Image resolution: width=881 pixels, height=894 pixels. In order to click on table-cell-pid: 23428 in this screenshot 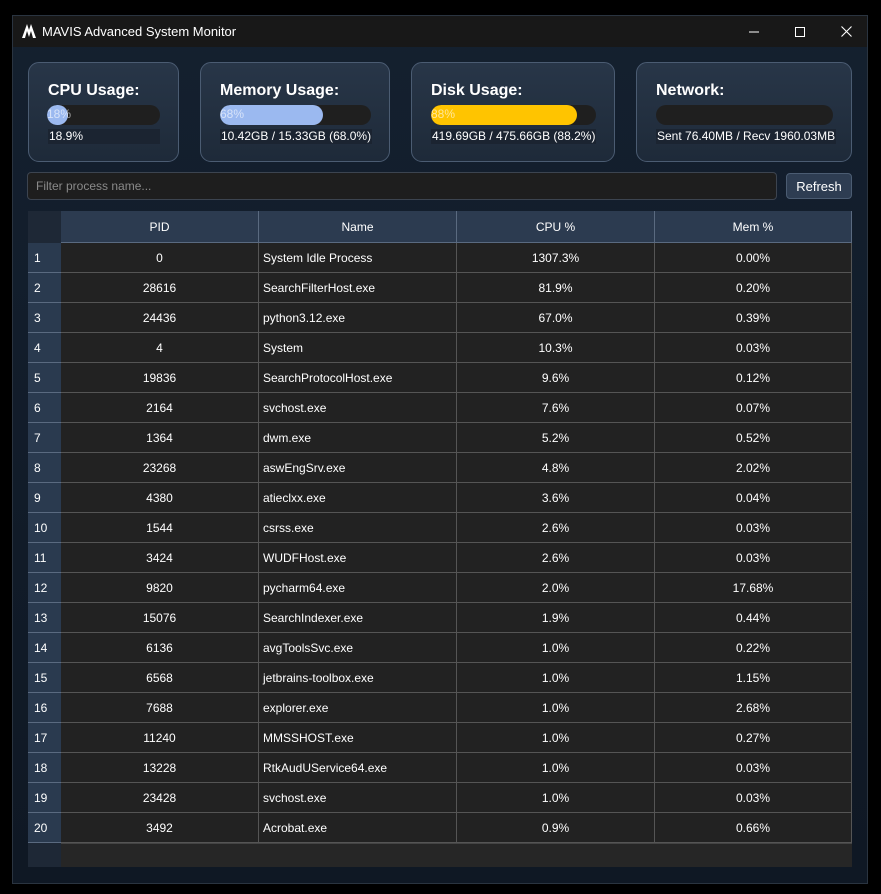, I will do `click(160, 798)`.